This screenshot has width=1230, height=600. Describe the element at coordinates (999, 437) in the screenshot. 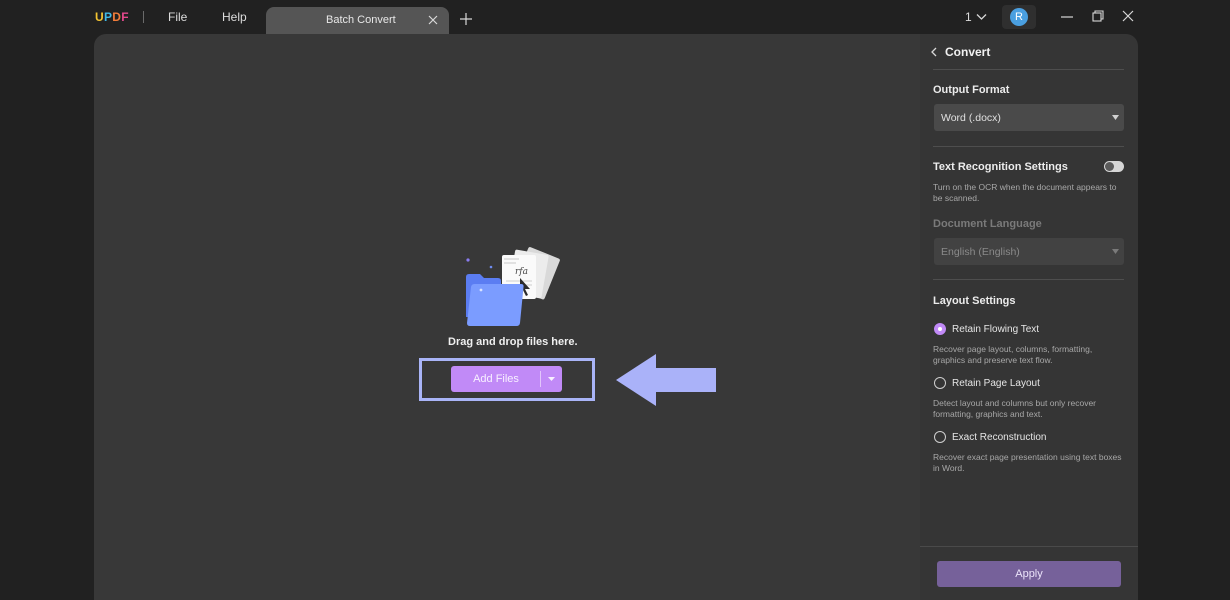

I see `exact-reconstruction-label: Exact Reconstruction` at that location.